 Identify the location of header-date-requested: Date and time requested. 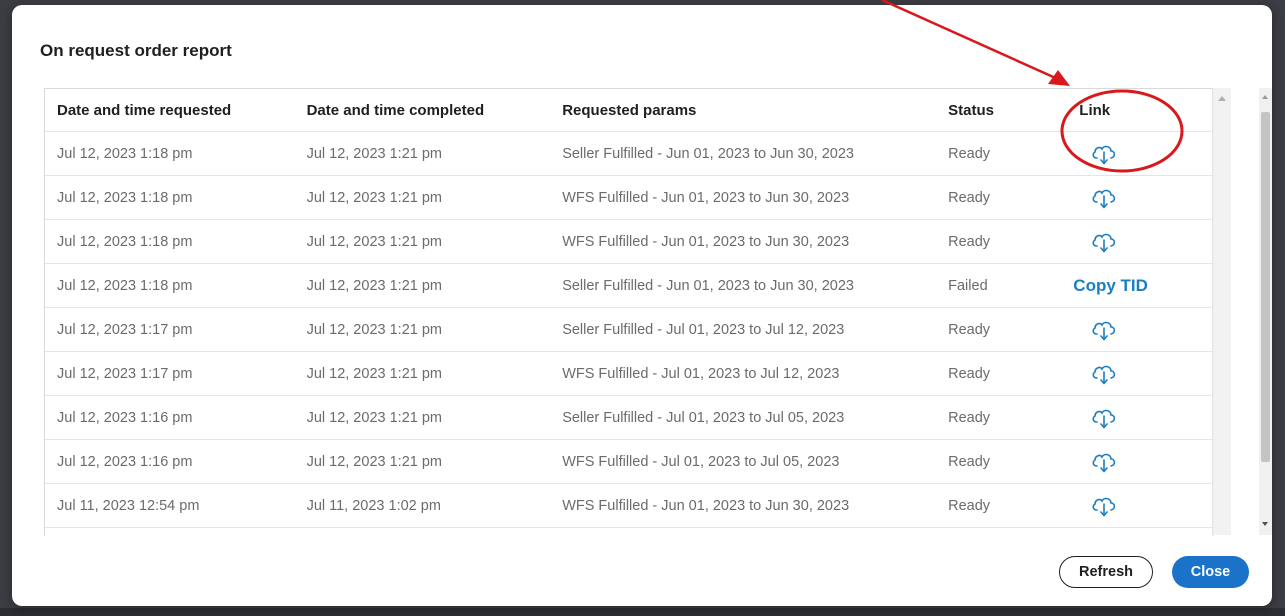
(170, 110).